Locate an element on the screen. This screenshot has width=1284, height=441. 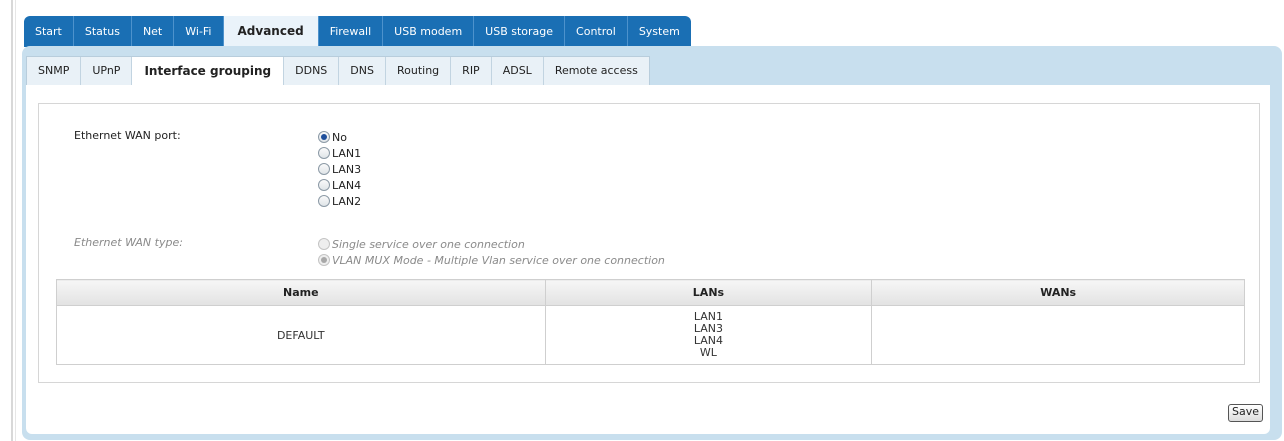
tab-usb-storage: USB storage is located at coordinates (520, 31).